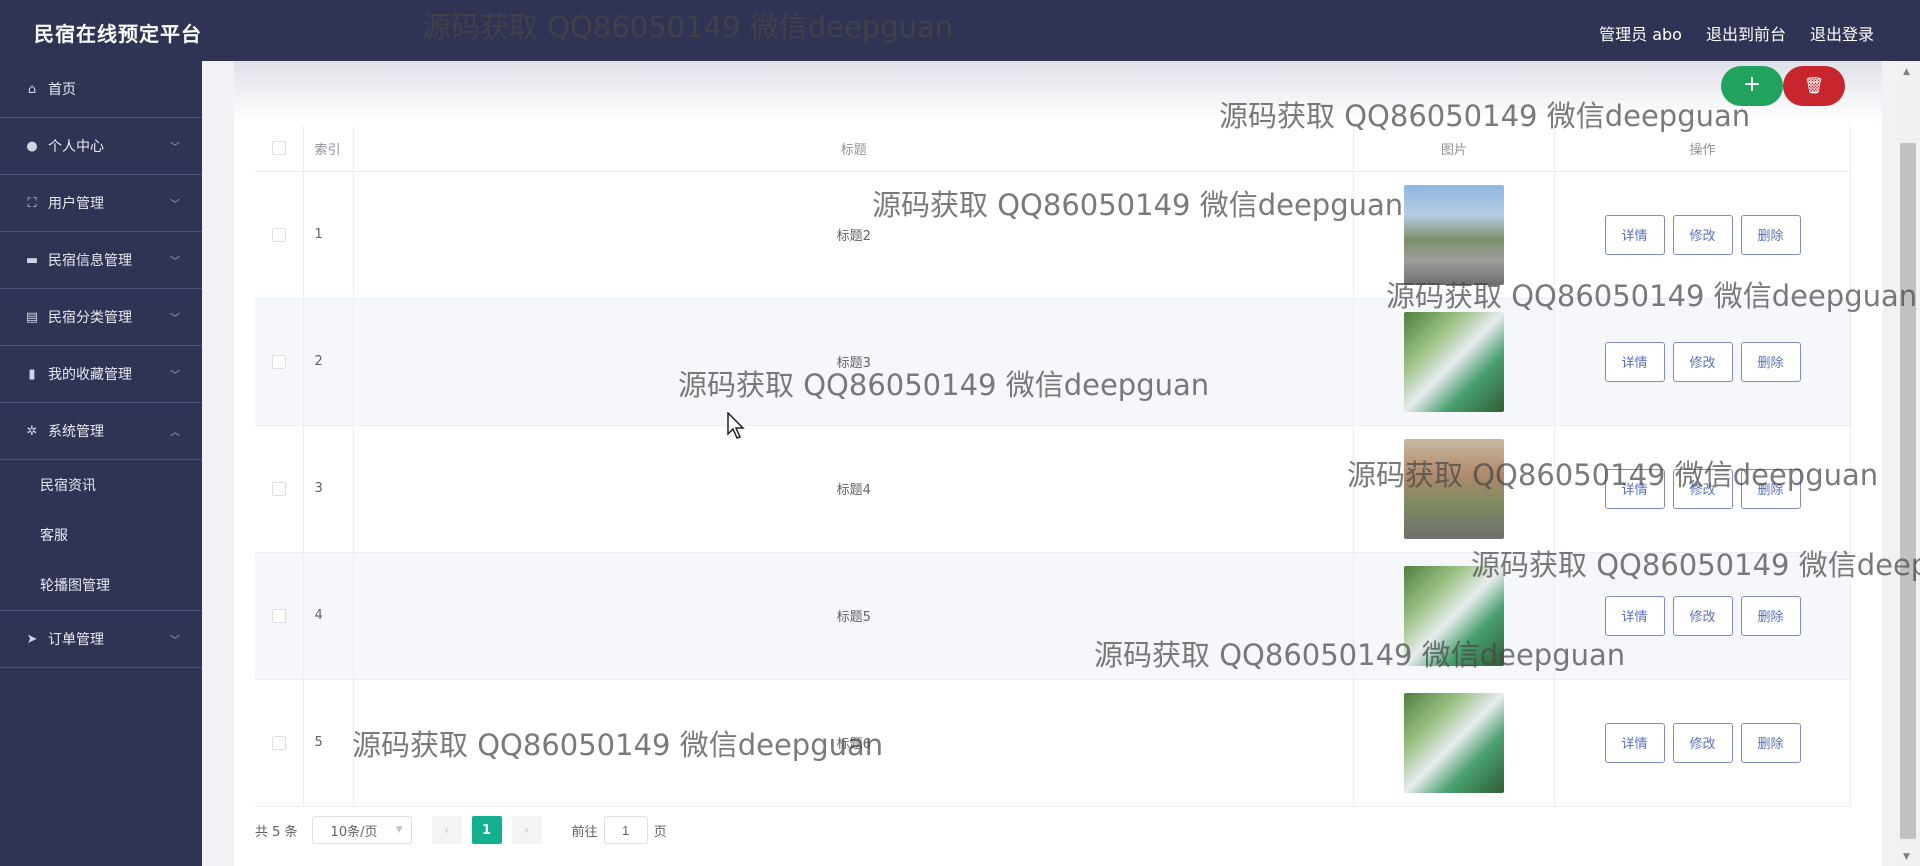 The width and height of the screenshot is (1920, 866). I want to click on page-scrollbar: ▲ ▼, so click(1908, 463).